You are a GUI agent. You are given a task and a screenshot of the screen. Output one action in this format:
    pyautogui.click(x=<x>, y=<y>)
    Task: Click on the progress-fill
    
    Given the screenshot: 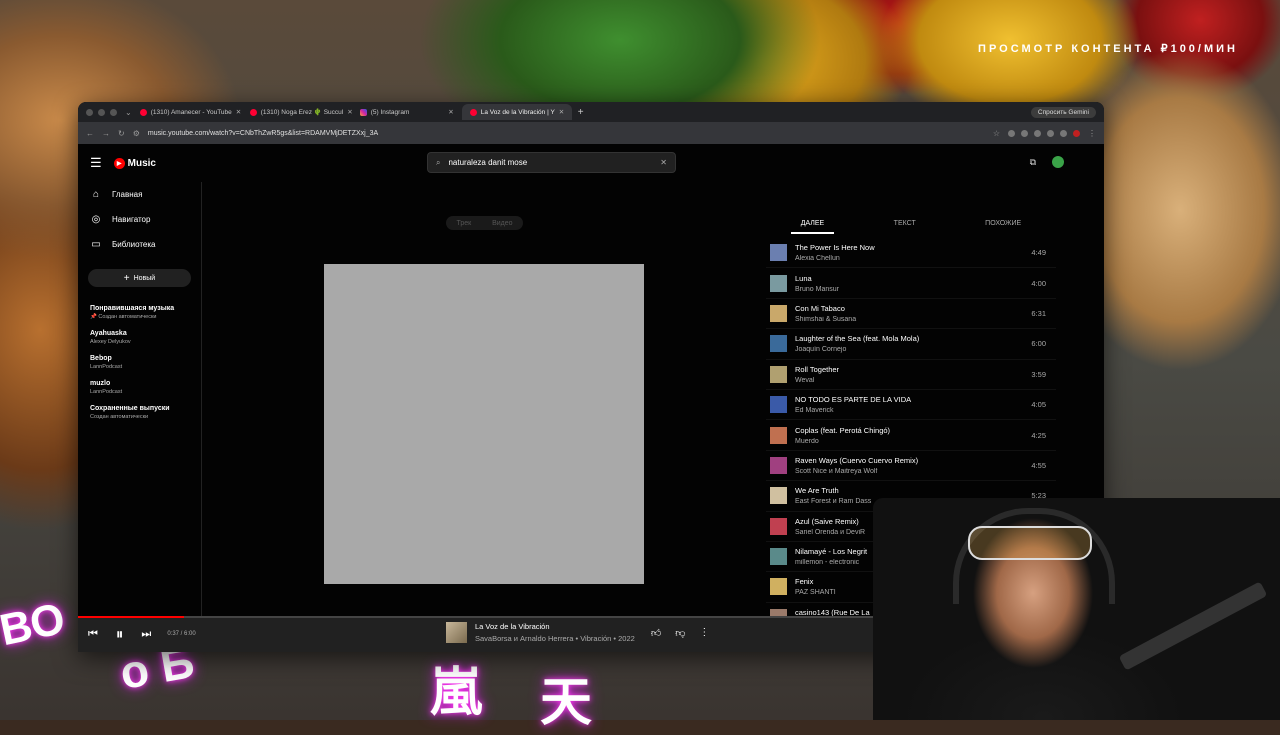 What is the action you would take?
    pyautogui.click(x=131, y=617)
    